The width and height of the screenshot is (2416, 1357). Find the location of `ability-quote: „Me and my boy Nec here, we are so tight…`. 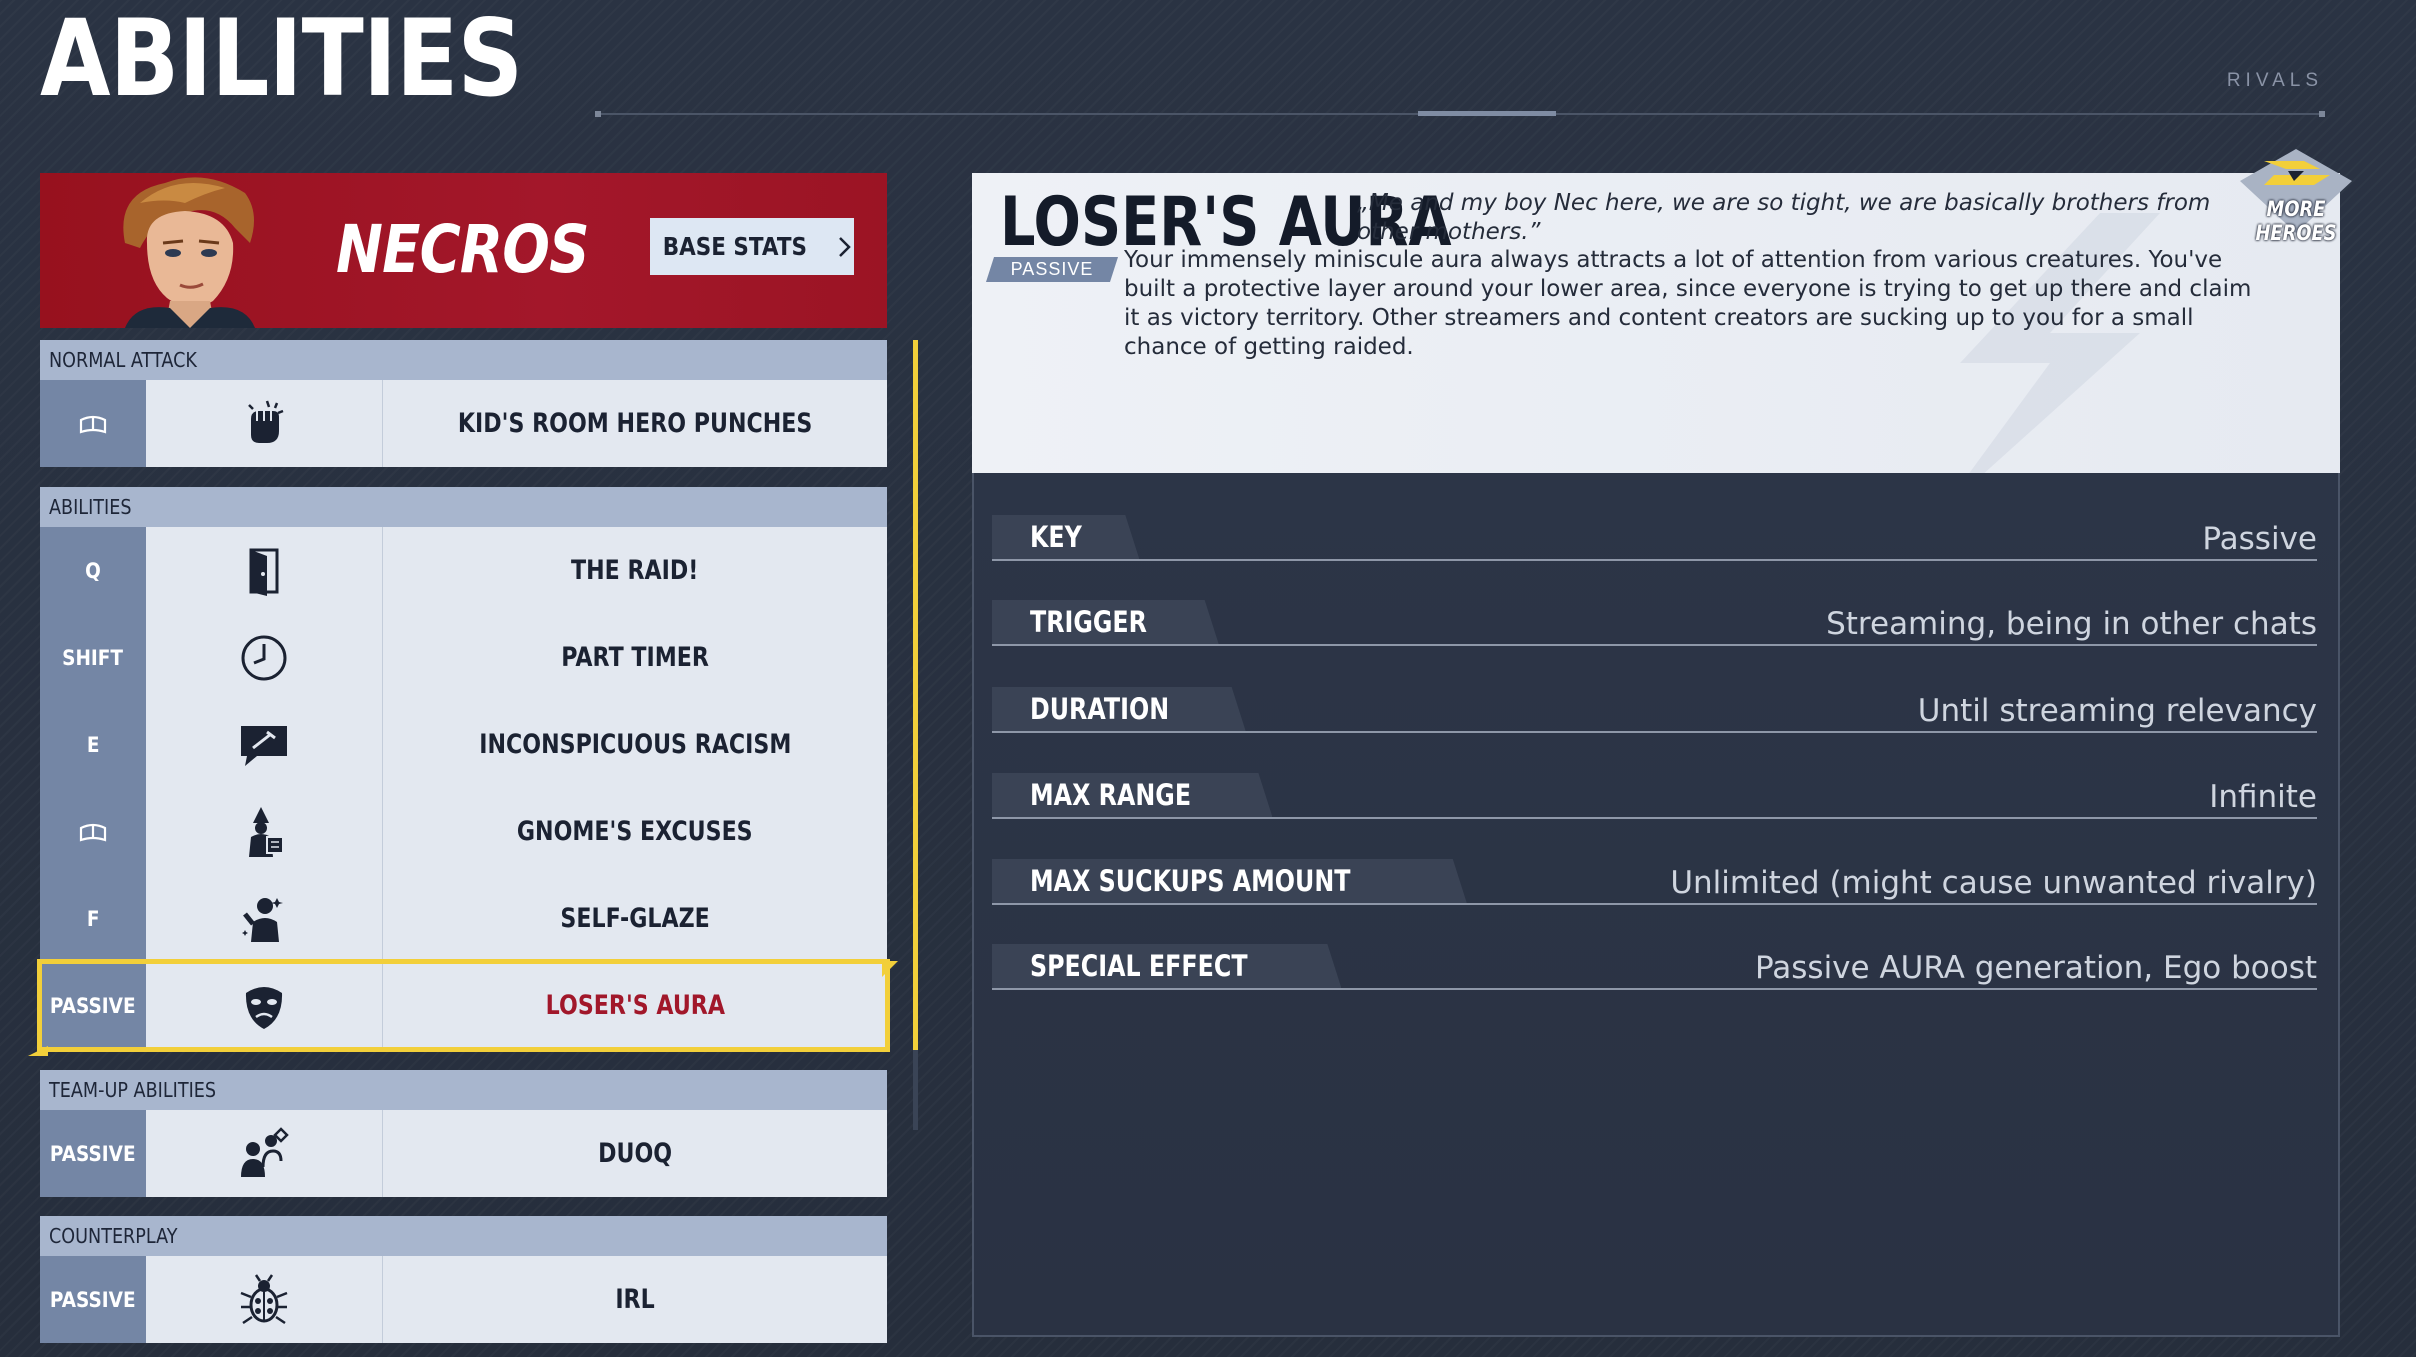

ability-quote: „Me and my boy Nec here, we are so tight… is located at coordinates (1784, 217).